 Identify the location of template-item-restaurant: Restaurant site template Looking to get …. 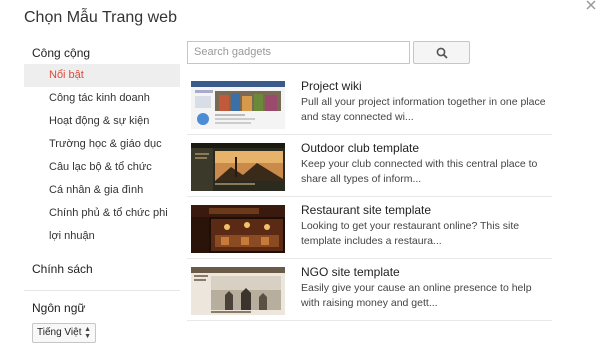
(369, 228).